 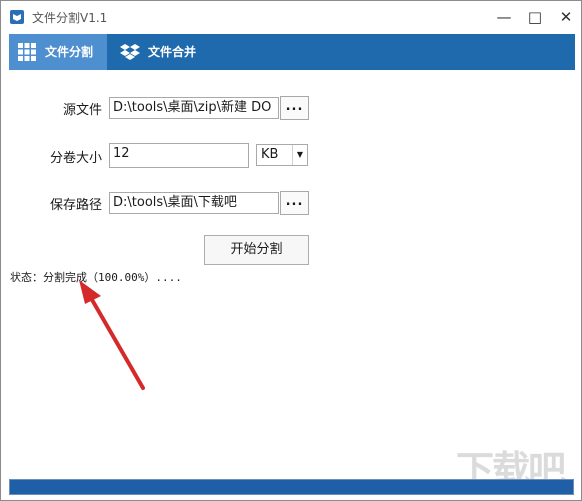 I want to click on window-title: 文件分割V1.1, so click(x=70, y=18).